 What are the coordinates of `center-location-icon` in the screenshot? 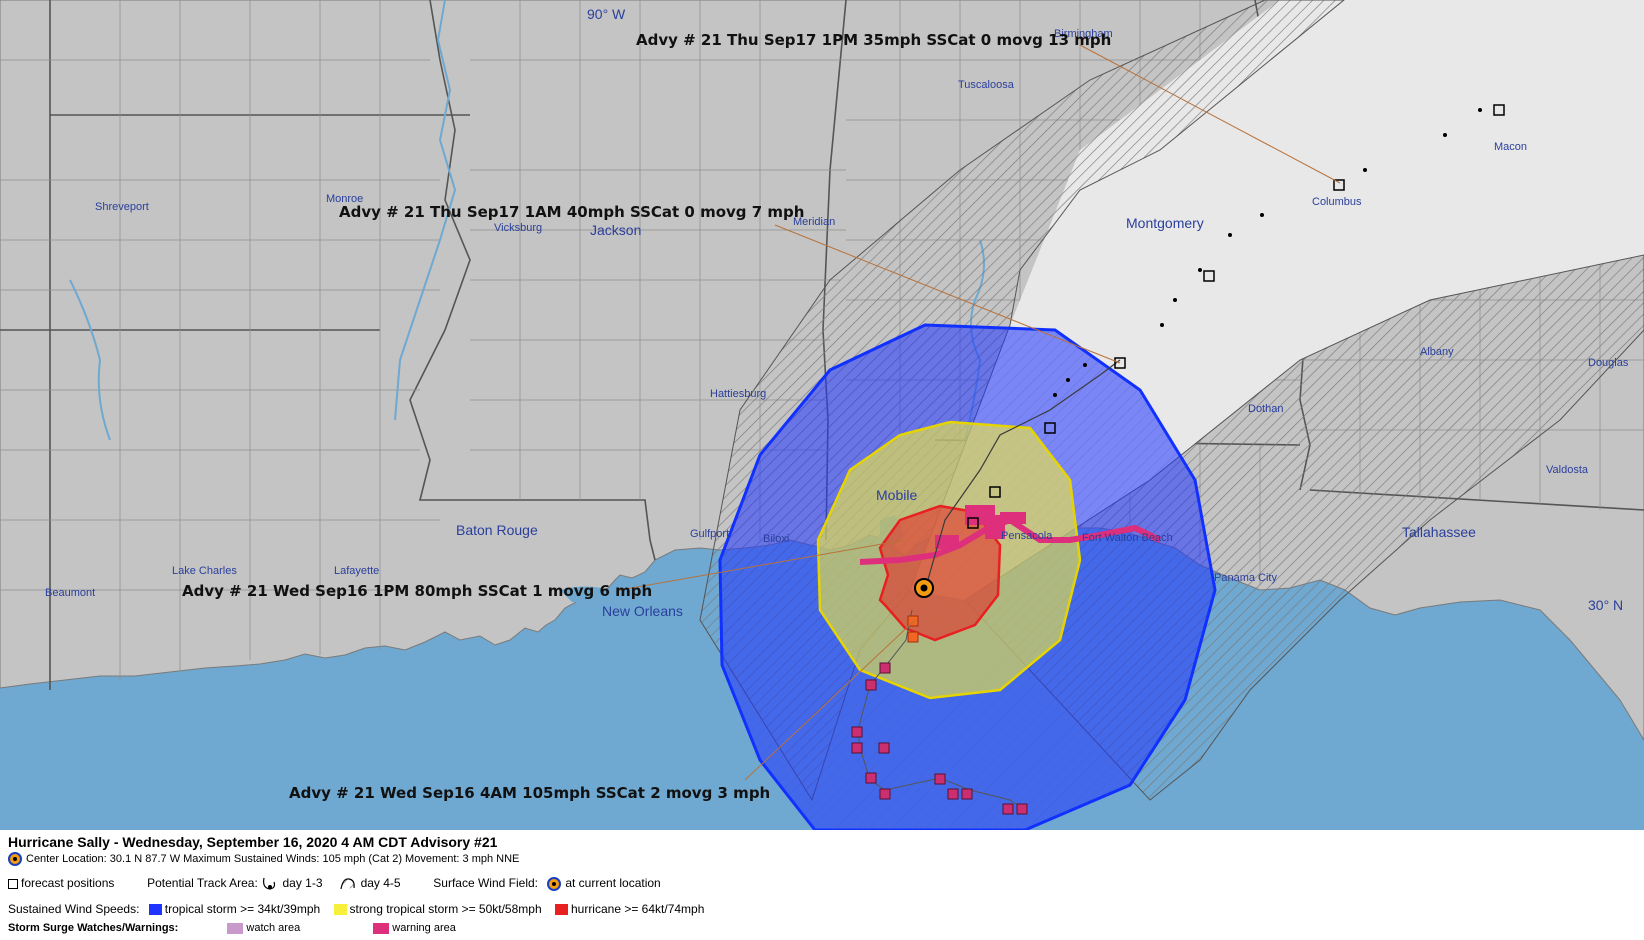 It's located at (15, 859).